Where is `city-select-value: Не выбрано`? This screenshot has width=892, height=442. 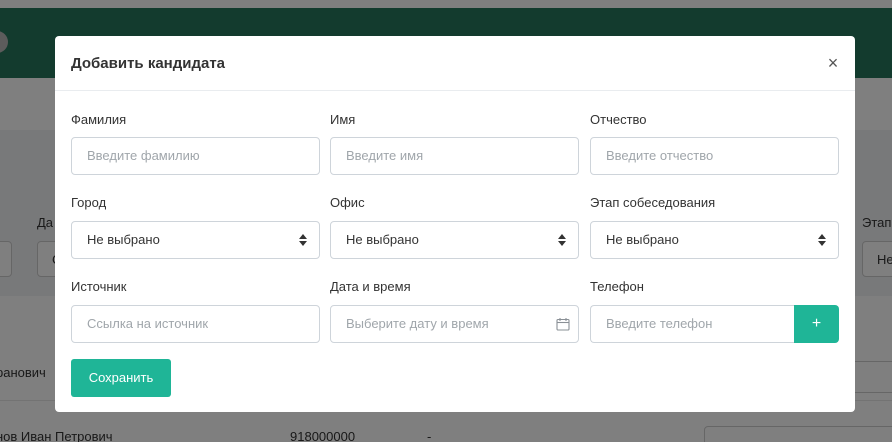
city-select-value: Не выбрано is located at coordinates (123, 239).